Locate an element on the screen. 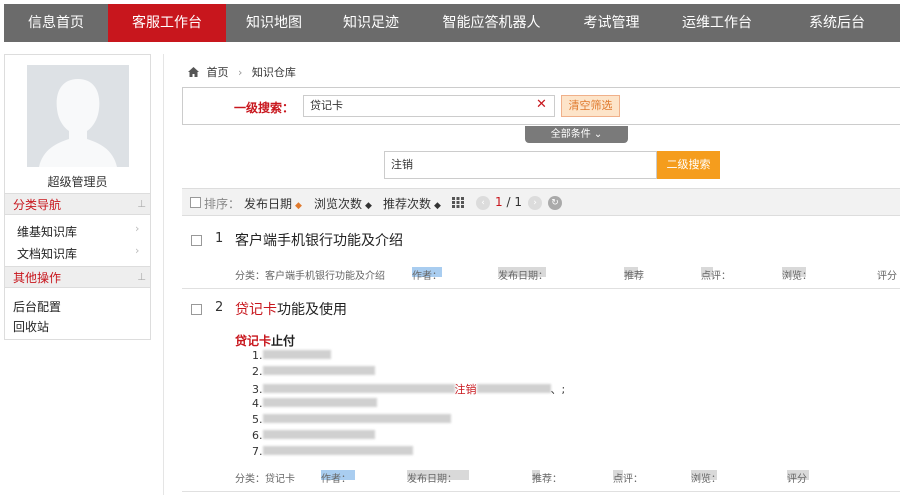 This screenshot has height=495, width=900. snippet-heading-highlight: 贷记卡 is located at coordinates (253, 341).